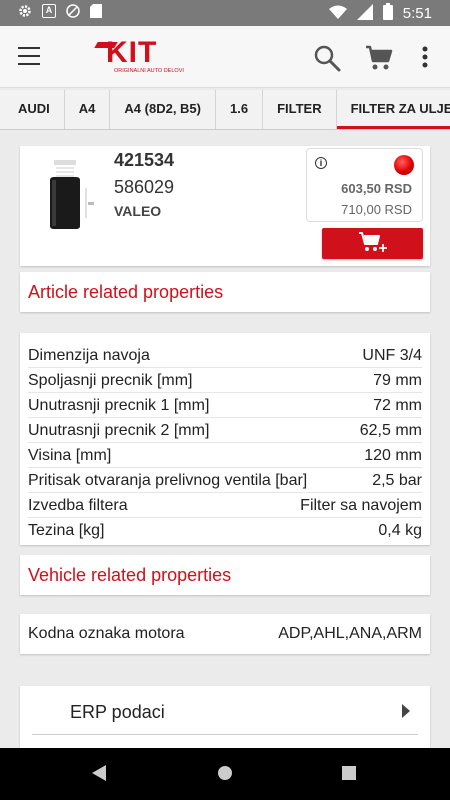 This screenshot has height=800, width=450. I want to click on property-name: Unutrasnji precnik 2 [mm], so click(119, 430).